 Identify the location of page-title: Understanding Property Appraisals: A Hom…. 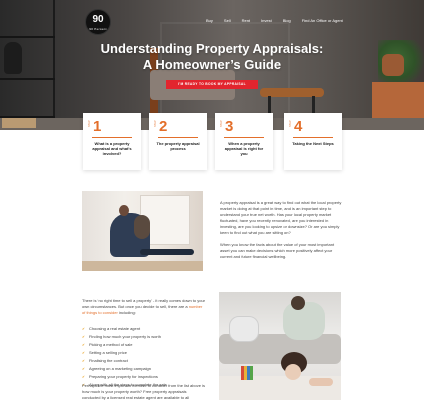
(212, 57).